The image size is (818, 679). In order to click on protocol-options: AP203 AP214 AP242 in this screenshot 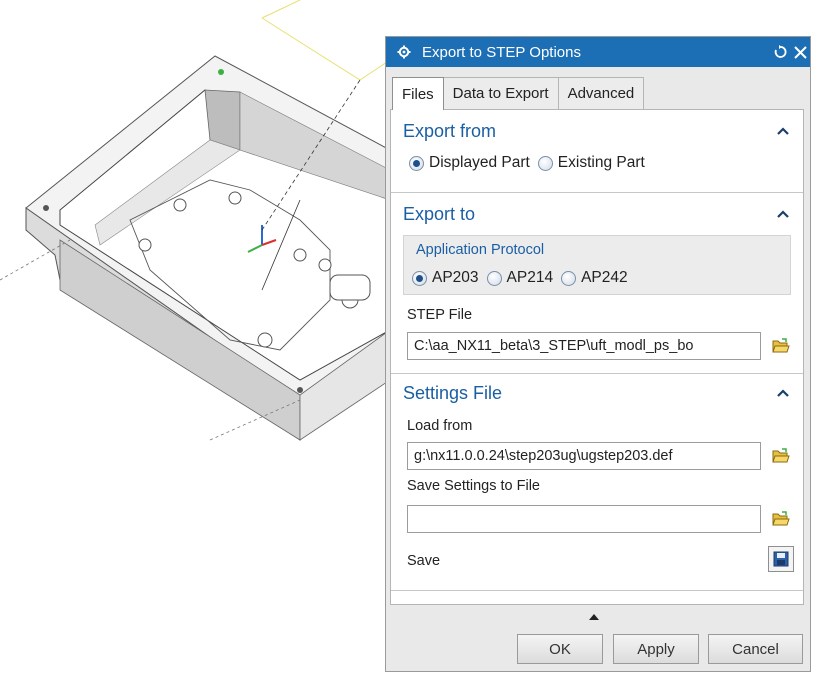, I will do `click(524, 278)`.